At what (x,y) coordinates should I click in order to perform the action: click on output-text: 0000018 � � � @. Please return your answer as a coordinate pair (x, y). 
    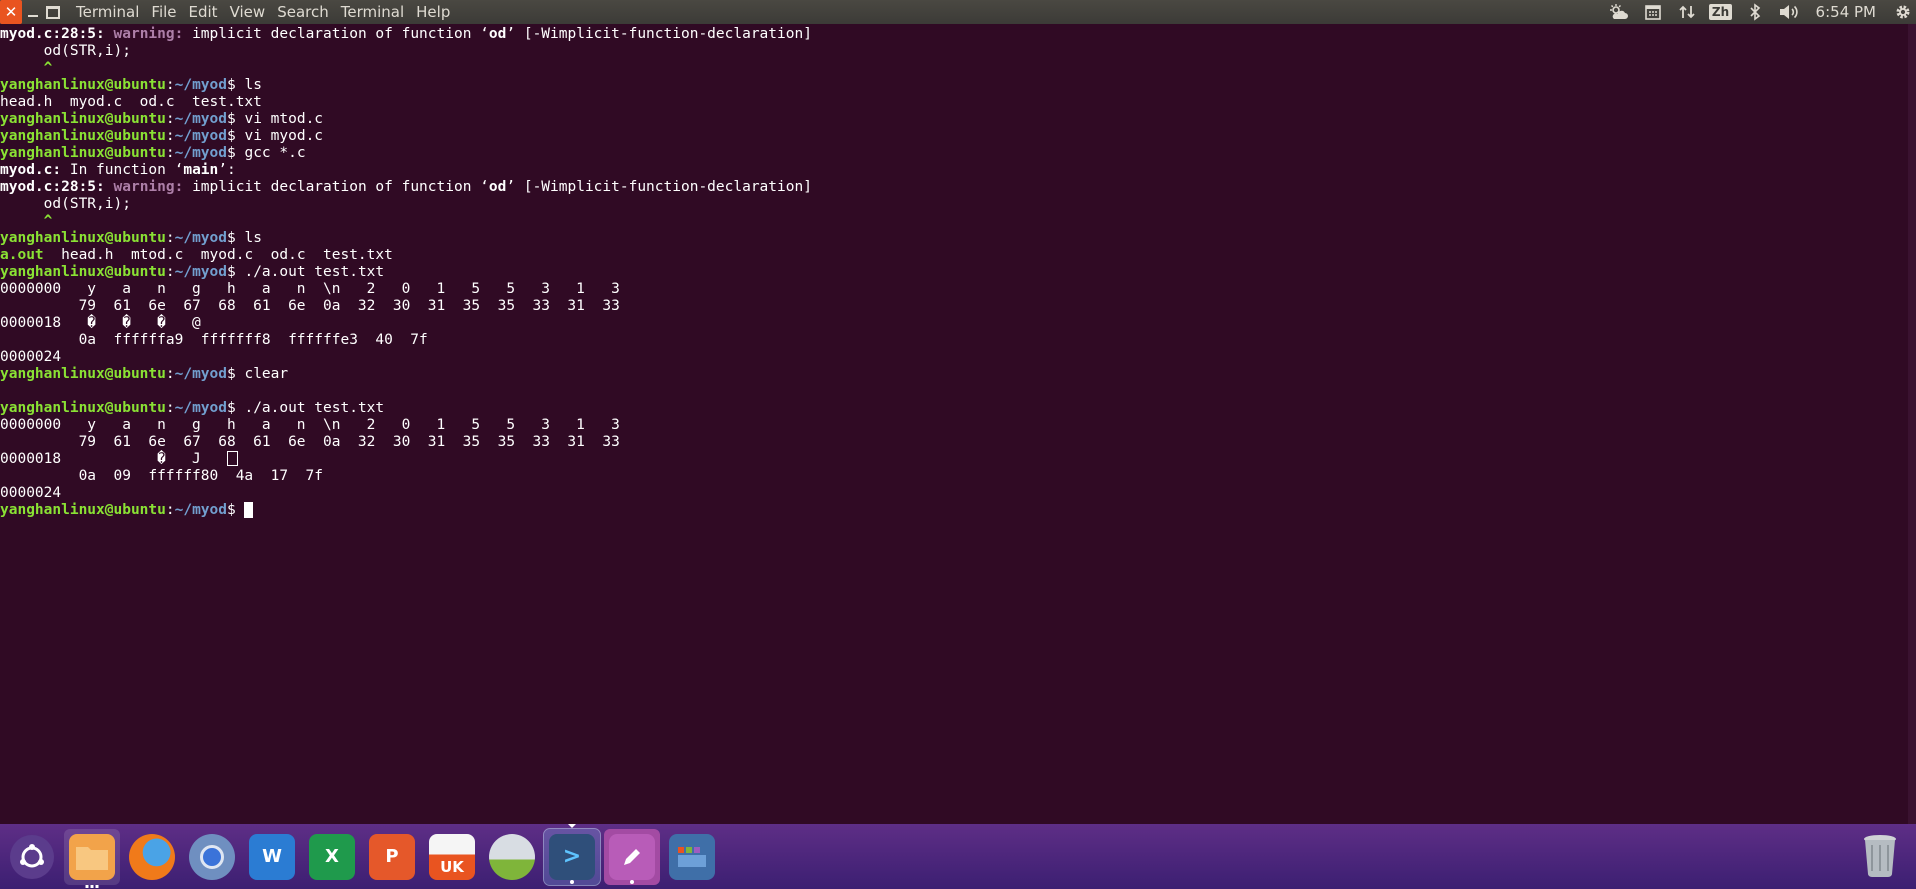
    Looking at the image, I should click on (100, 323).